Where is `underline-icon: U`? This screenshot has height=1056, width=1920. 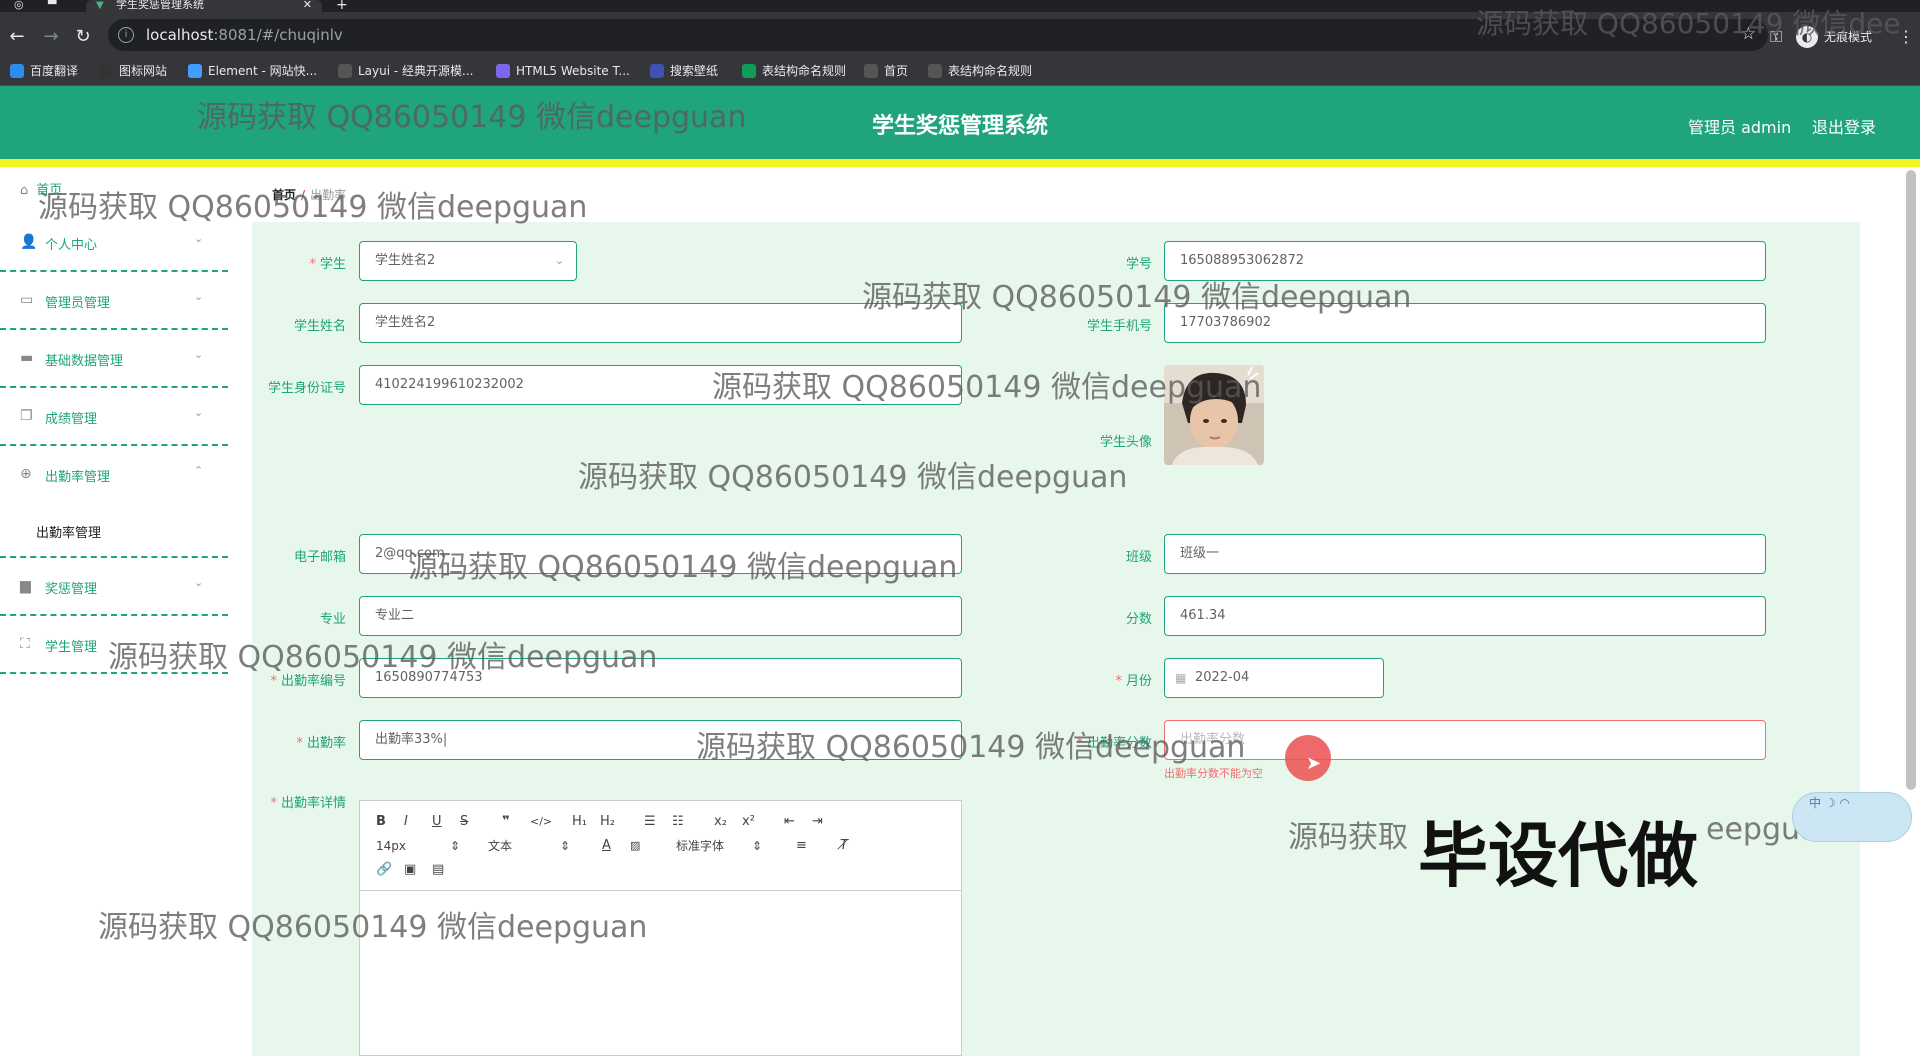
underline-icon: U is located at coordinates (437, 822).